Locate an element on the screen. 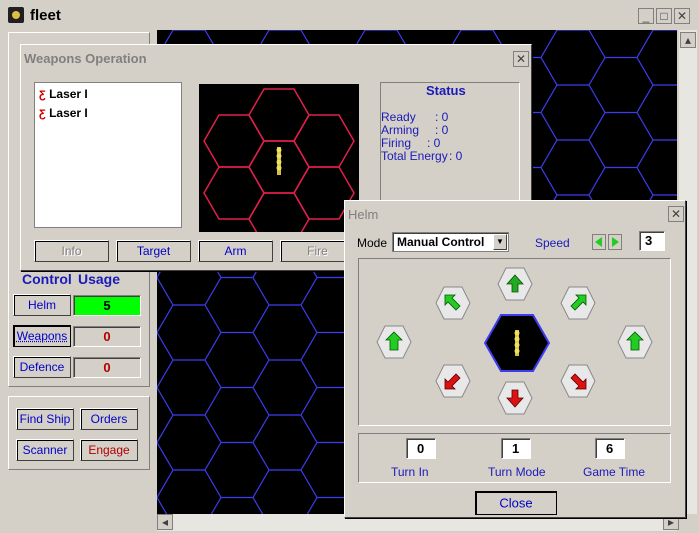 The image size is (699, 533). find-ship-label: Find Ship is located at coordinates (45, 419).